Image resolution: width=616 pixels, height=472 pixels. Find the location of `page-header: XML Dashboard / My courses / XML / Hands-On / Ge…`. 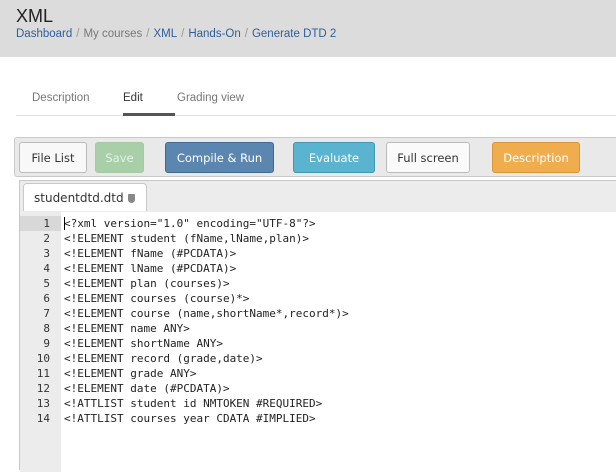

page-header: XML Dashboard / My courses / XML / Hands-On / Ge… is located at coordinates (308, 28).